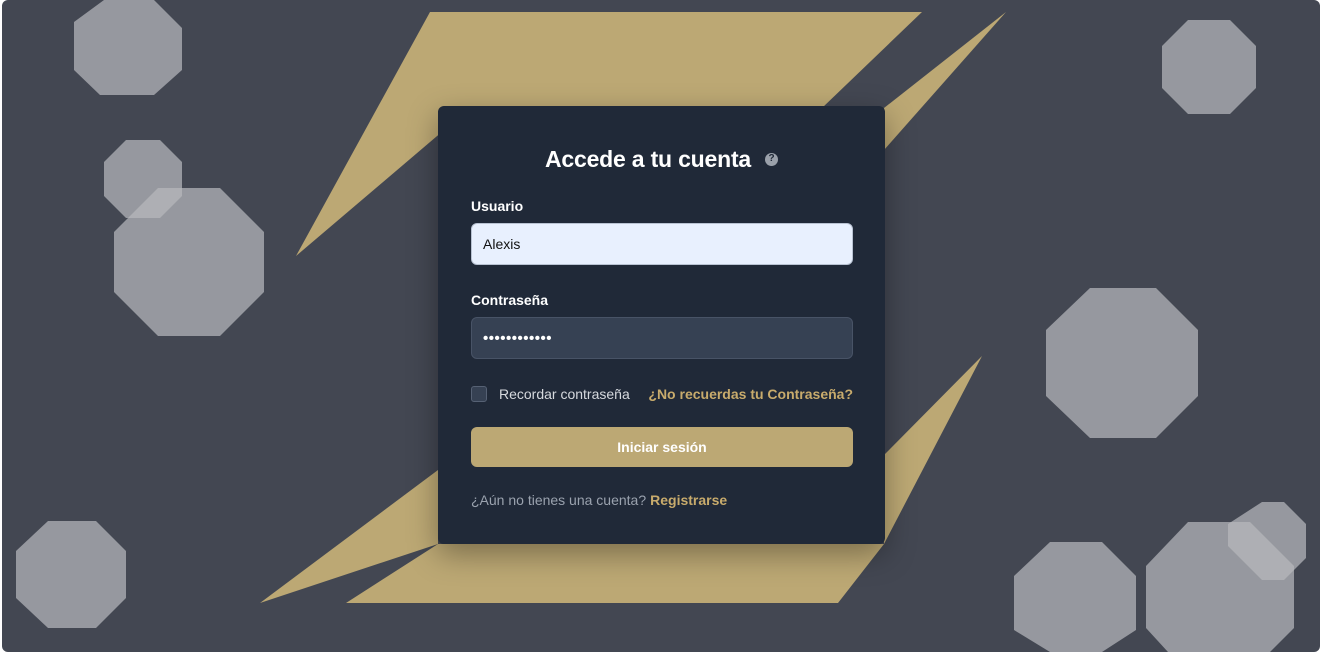  I want to click on password-input: ••••••••••••, so click(662, 338).